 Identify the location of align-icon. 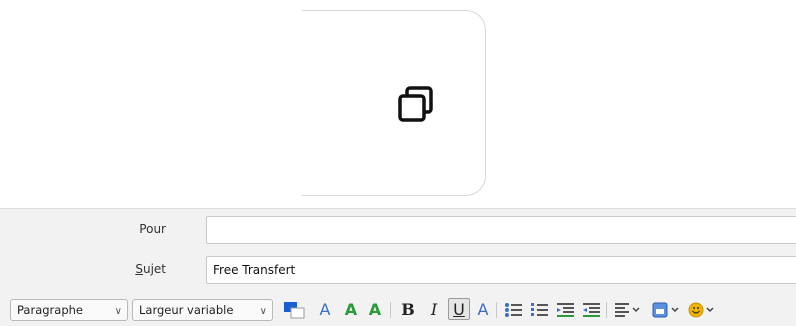
(628, 310).